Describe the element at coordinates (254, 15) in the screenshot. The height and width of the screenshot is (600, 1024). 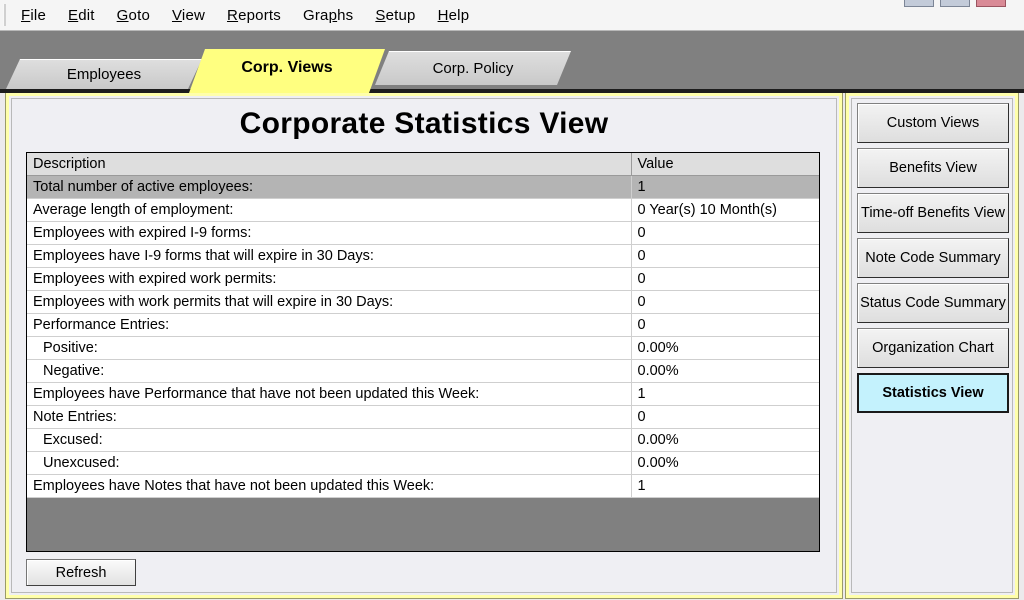
I see `menu-item-reports: Reports` at that location.